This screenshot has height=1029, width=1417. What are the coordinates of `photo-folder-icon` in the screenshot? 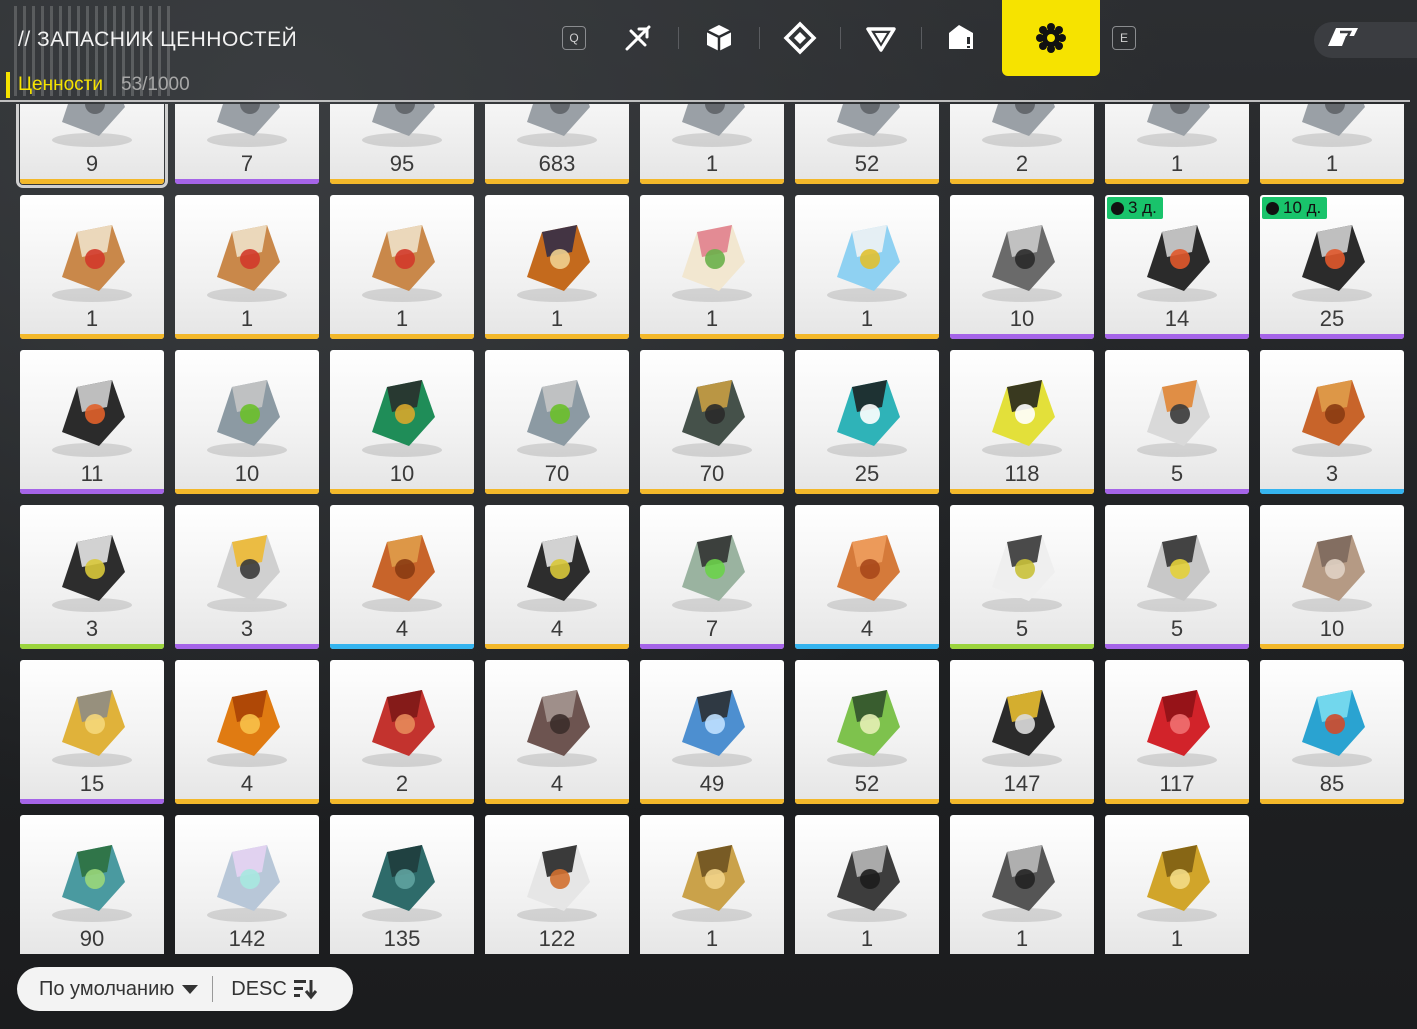 It's located at (557, 573).